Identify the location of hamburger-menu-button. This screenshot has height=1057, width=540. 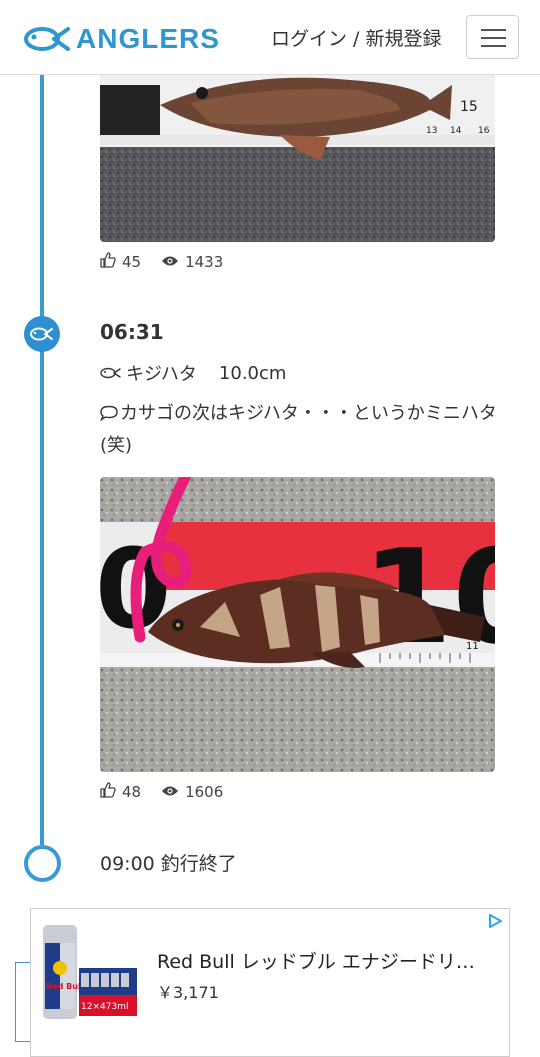
(492, 37).